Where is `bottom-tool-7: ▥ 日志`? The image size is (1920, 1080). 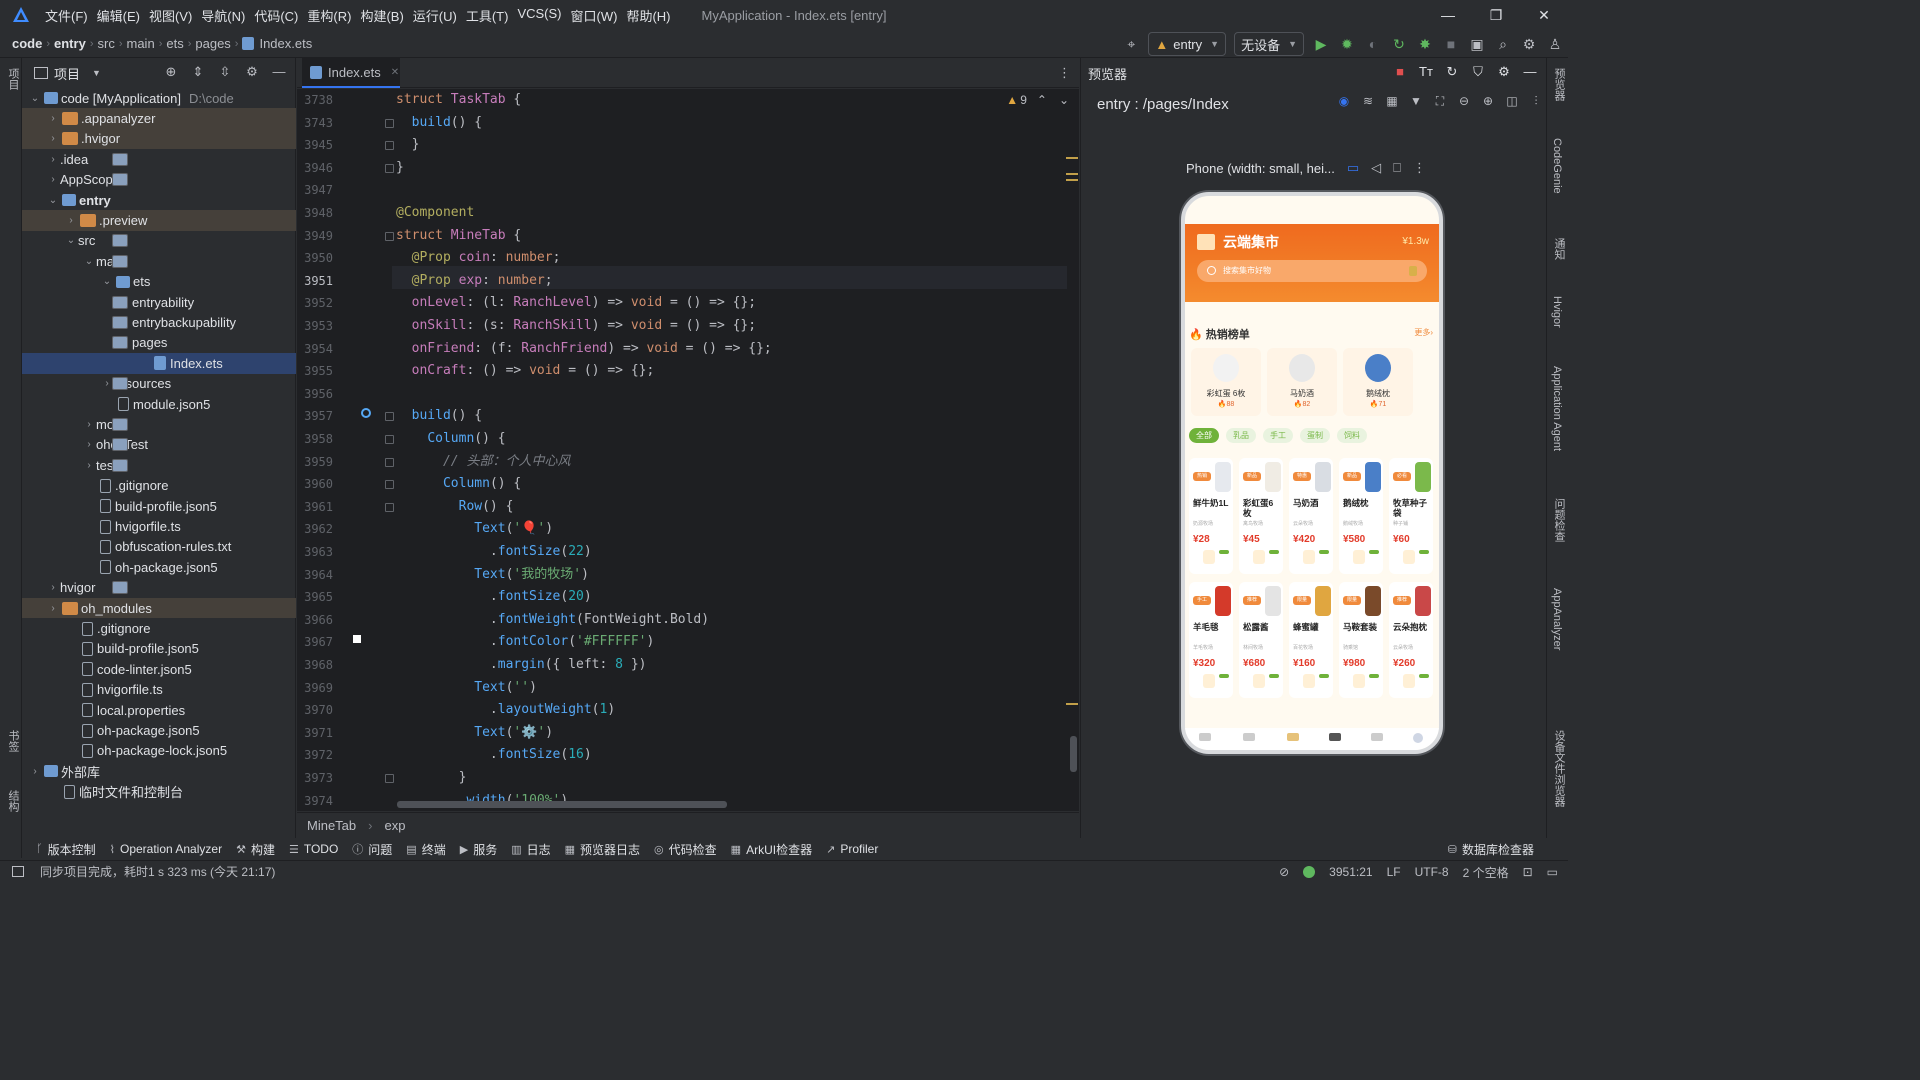
bottom-tool-7: ▥ 日志 is located at coordinates (530, 849).